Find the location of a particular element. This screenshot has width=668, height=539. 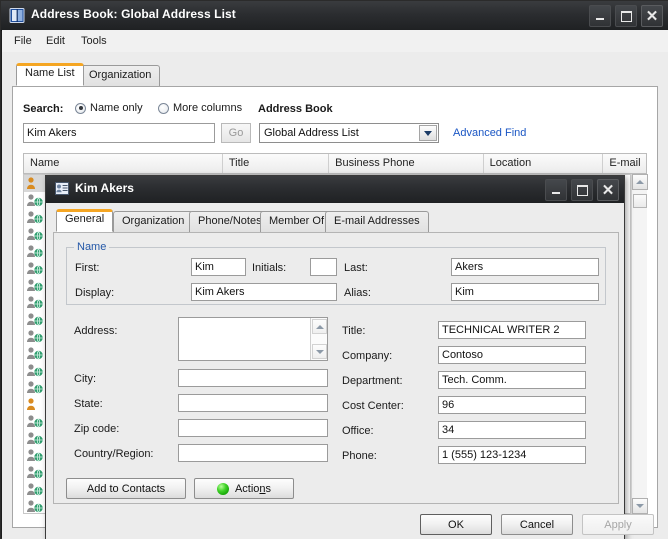

minimize-button is located at coordinates (600, 16).